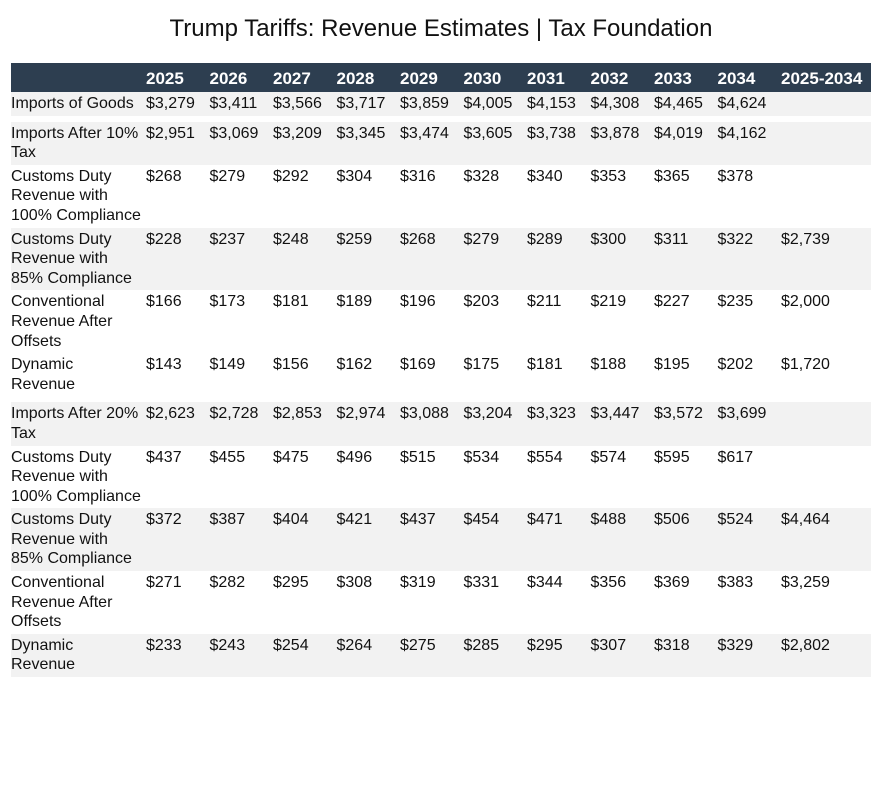  What do you see at coordinates (427, 421) in the screenshot?
I see `value-cell: $3,088` at bounding box center [427, 421].